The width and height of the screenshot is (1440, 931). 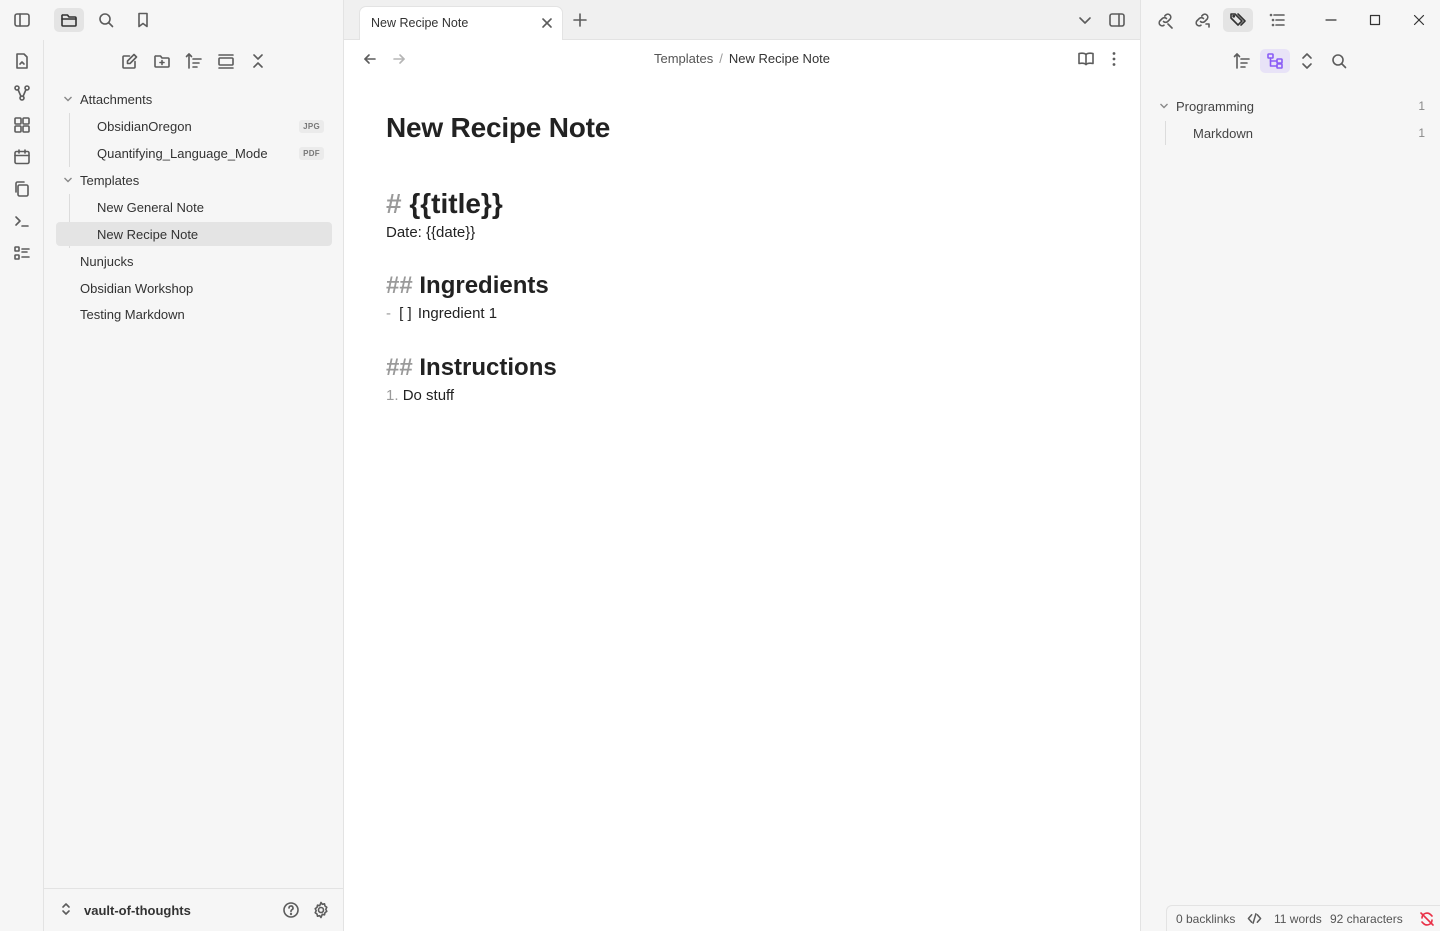 I want to click on more-options-icon, so click(x=1114, y=59).